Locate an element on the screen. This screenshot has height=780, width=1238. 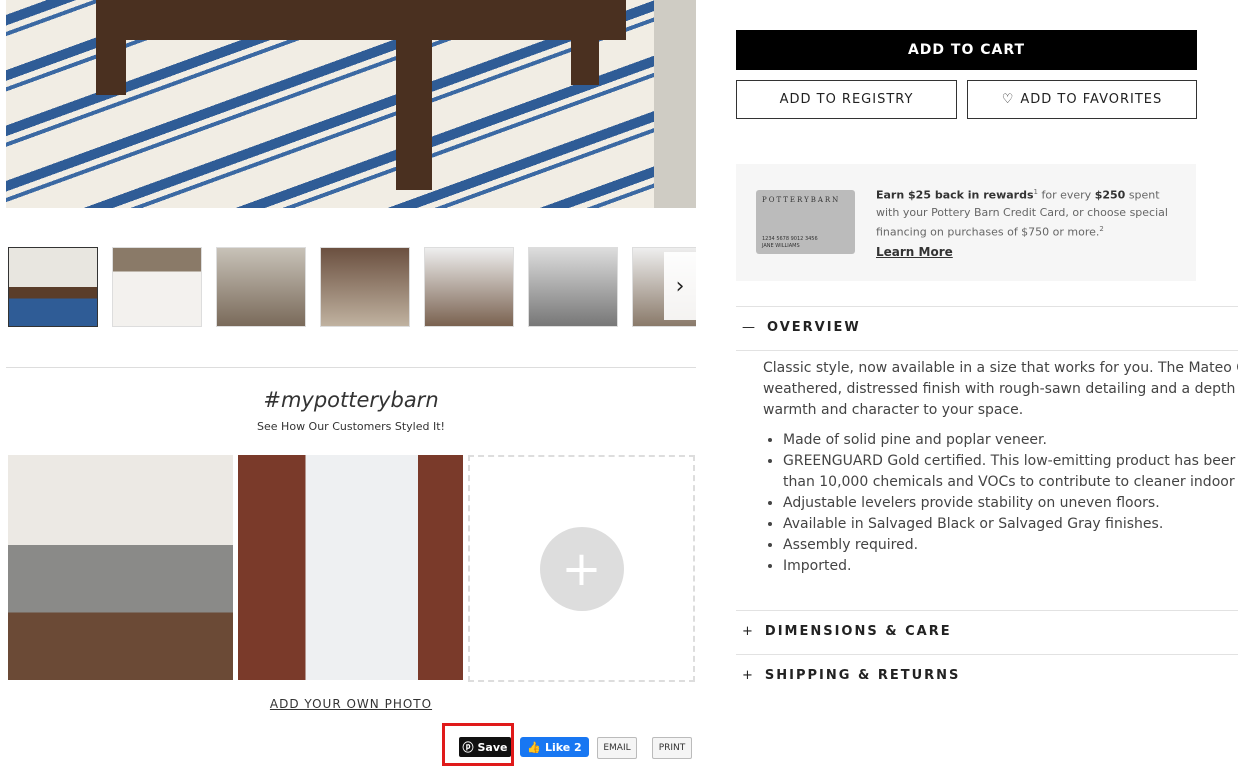
shipping-returns-toggle: + SHIPPING & RETURNS is located at coordinates (851, 675).